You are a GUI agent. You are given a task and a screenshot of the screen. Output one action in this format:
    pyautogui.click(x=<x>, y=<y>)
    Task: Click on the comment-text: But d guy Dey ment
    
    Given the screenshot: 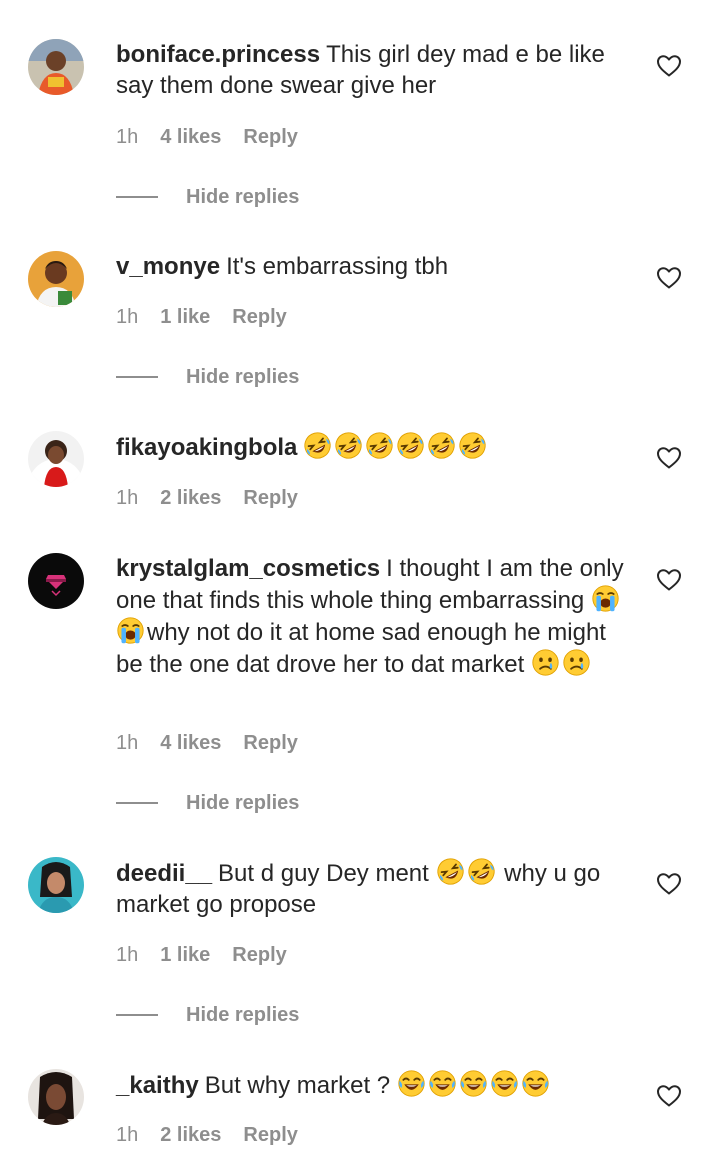 What is the action you would take?
    pyautogui.click(x=323, y=873)
    